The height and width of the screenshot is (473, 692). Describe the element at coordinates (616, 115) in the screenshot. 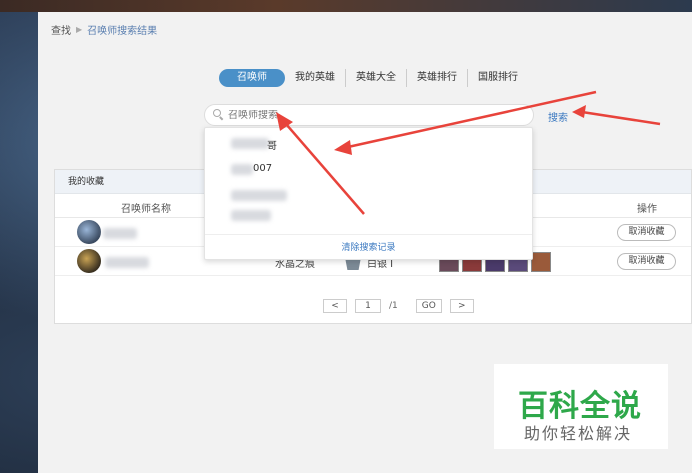

I see `red-arrow-to-search-button` at that location.